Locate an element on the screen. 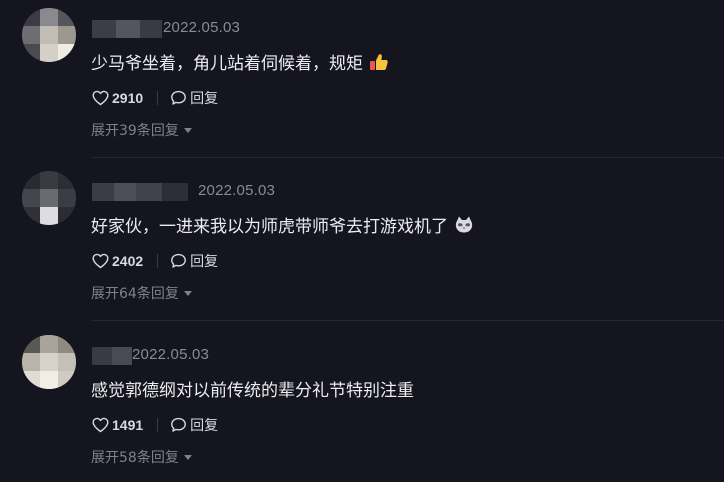 This screenshot has width=724, height=482. expand-replies-button: 展开39条回复 is located at coordinates (141, 130).